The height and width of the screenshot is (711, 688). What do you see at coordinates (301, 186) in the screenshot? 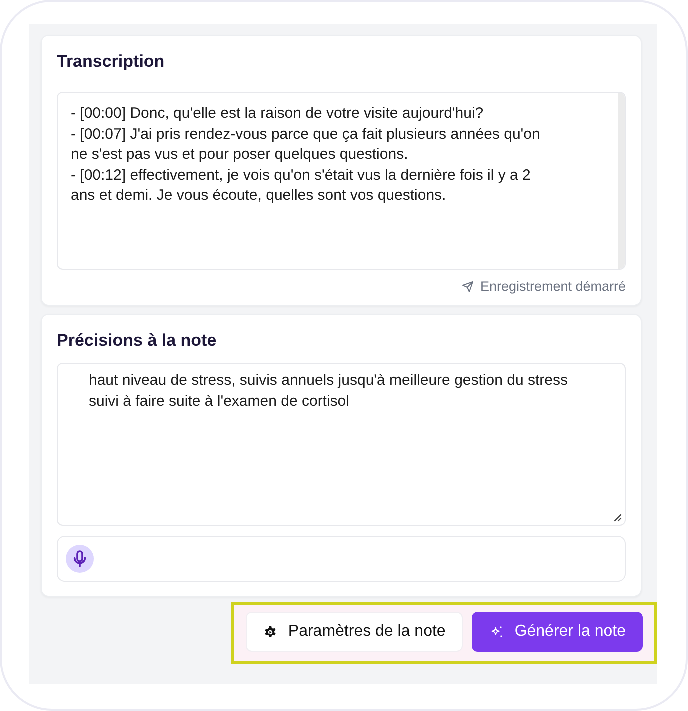
I see `transcript-line: - [00:12] effectivement, je vois qu'on s'était vus la dernière fois il y a 2 ans et demi. Je vous écoute, quelles sont vos questions.` at bounding box center [301, 186].